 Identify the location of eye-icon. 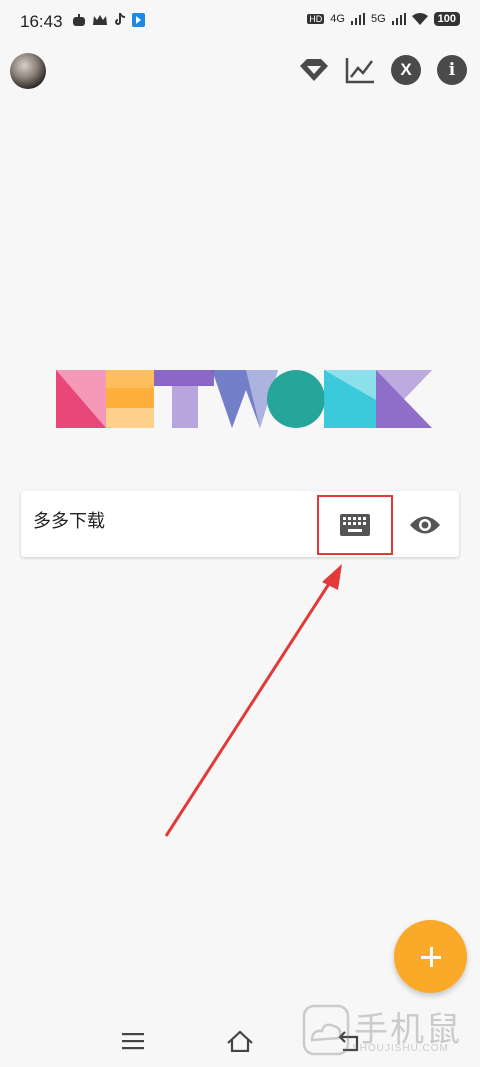
(425, 525).